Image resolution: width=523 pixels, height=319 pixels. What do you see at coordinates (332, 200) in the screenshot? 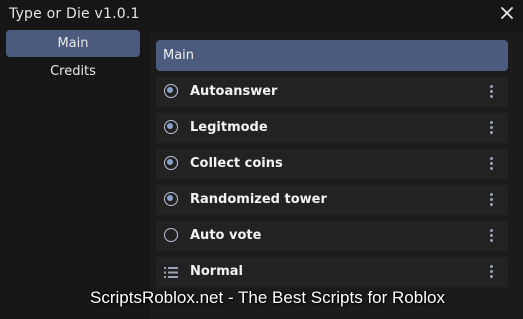
I see `toggle-randomized-tower: Randomized tower` at bounding box center [332, 200].